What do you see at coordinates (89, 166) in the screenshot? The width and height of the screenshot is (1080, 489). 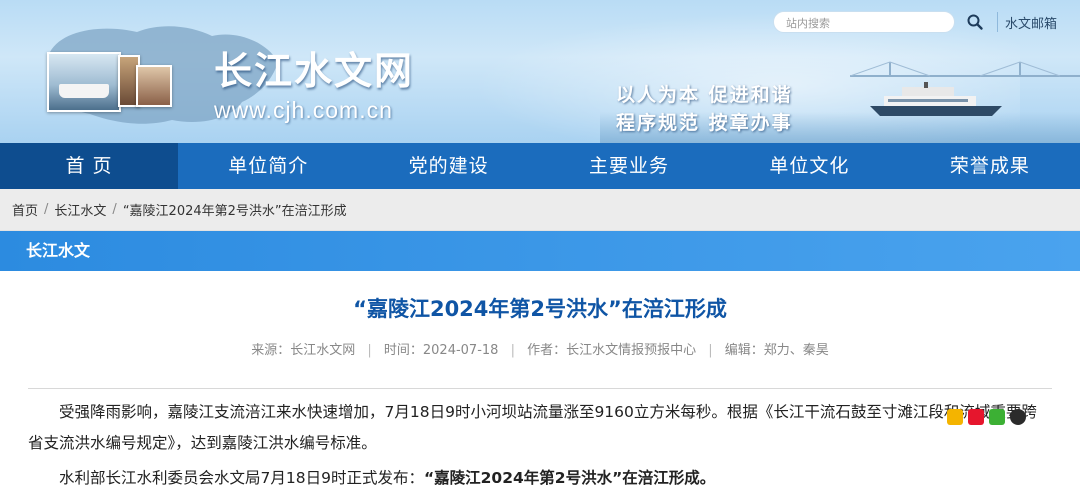 I see `nav-item-home: 首 页` at bounding box center [89, 166].